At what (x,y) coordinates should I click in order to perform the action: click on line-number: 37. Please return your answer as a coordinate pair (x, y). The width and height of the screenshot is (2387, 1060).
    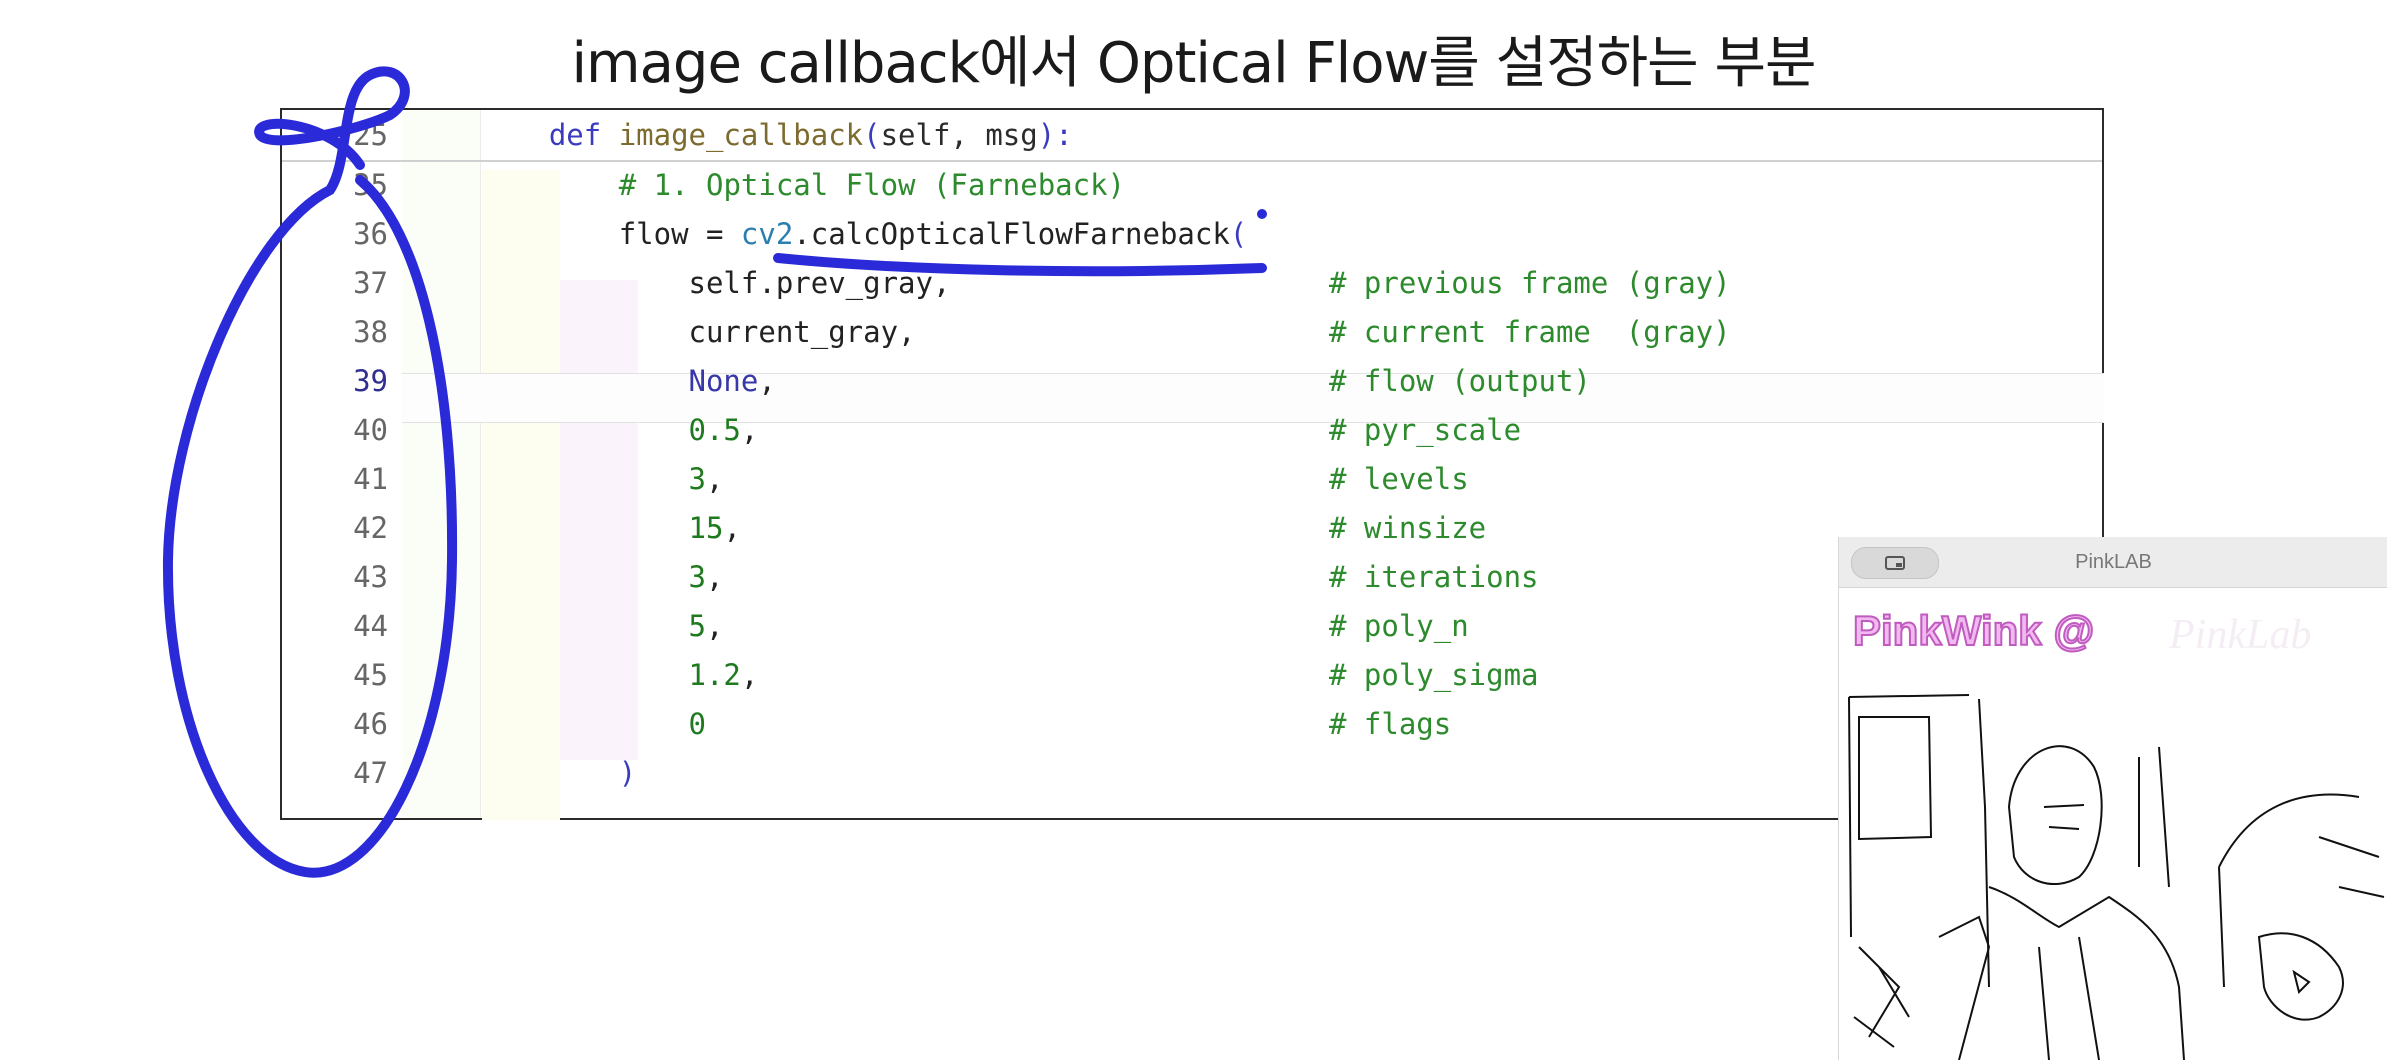
    Looking at the image, I should click on (335, 283).